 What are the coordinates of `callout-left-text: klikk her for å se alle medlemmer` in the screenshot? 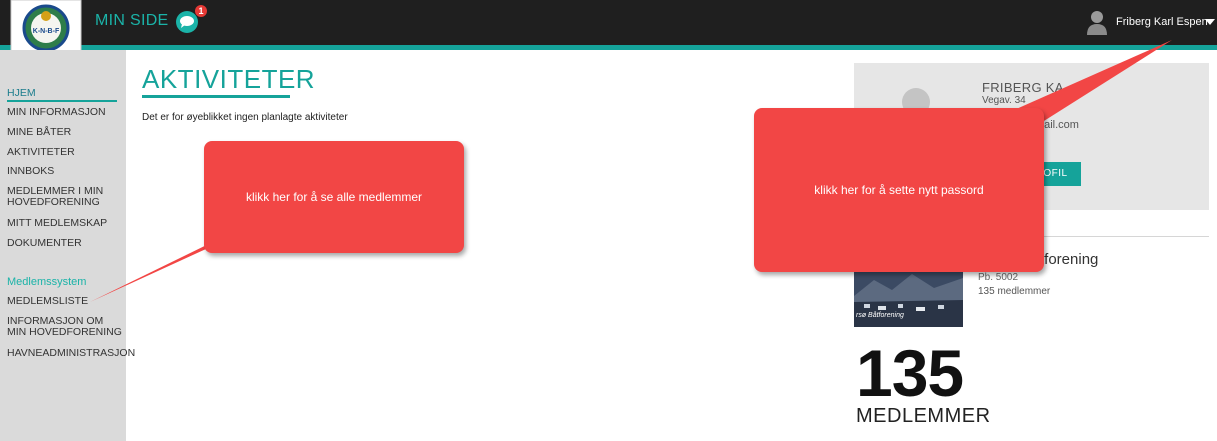 It's located at (334, 197).